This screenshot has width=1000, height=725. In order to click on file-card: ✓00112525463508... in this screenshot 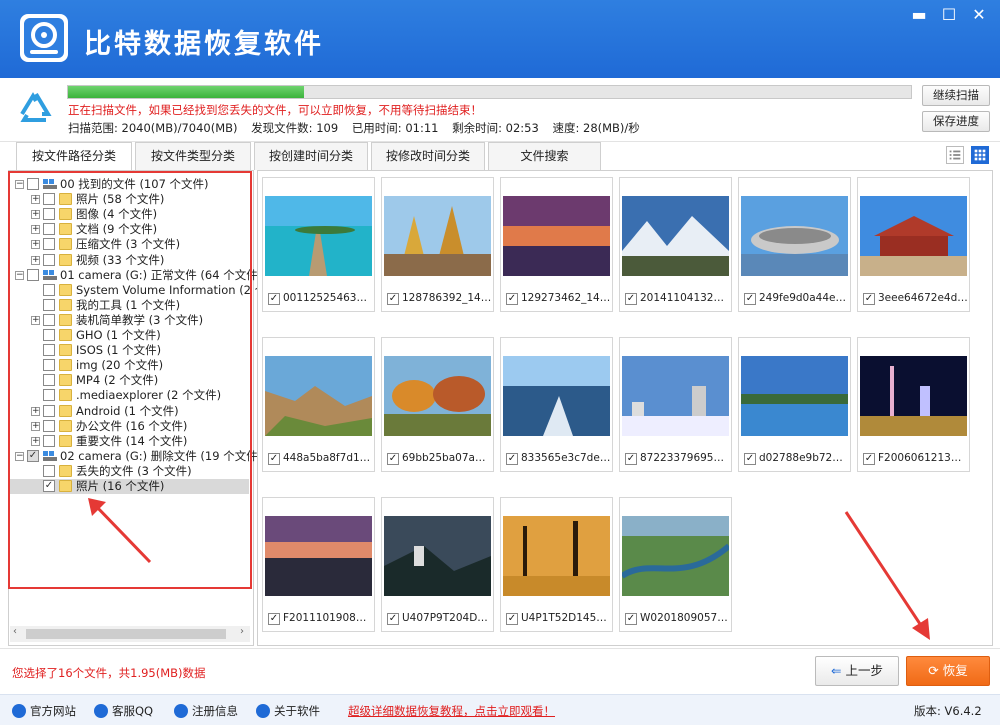, I will do `click(318, 244)`.